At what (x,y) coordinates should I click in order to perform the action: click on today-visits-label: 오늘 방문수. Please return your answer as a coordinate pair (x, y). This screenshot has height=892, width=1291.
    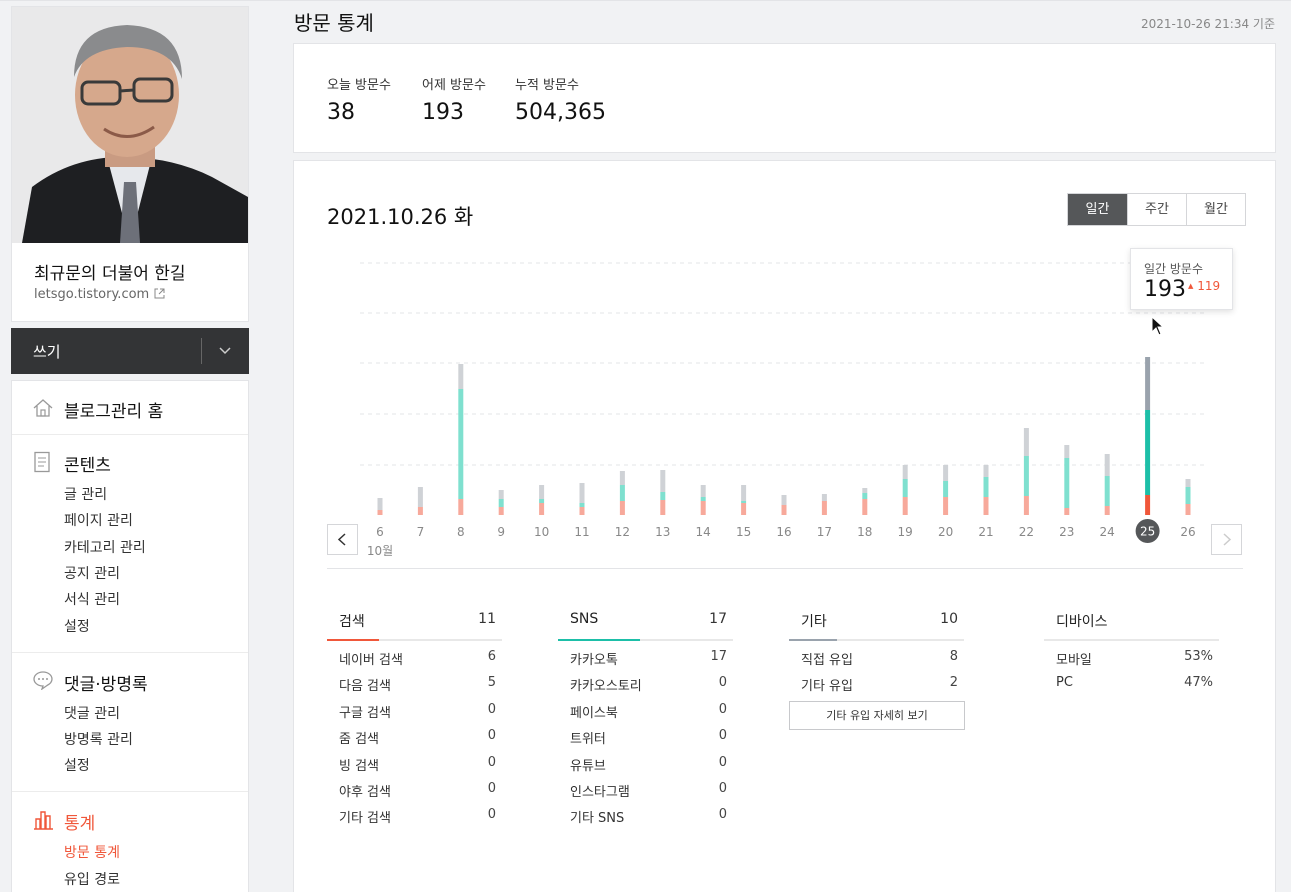
    Looking at the image, I should click on (359, 85).